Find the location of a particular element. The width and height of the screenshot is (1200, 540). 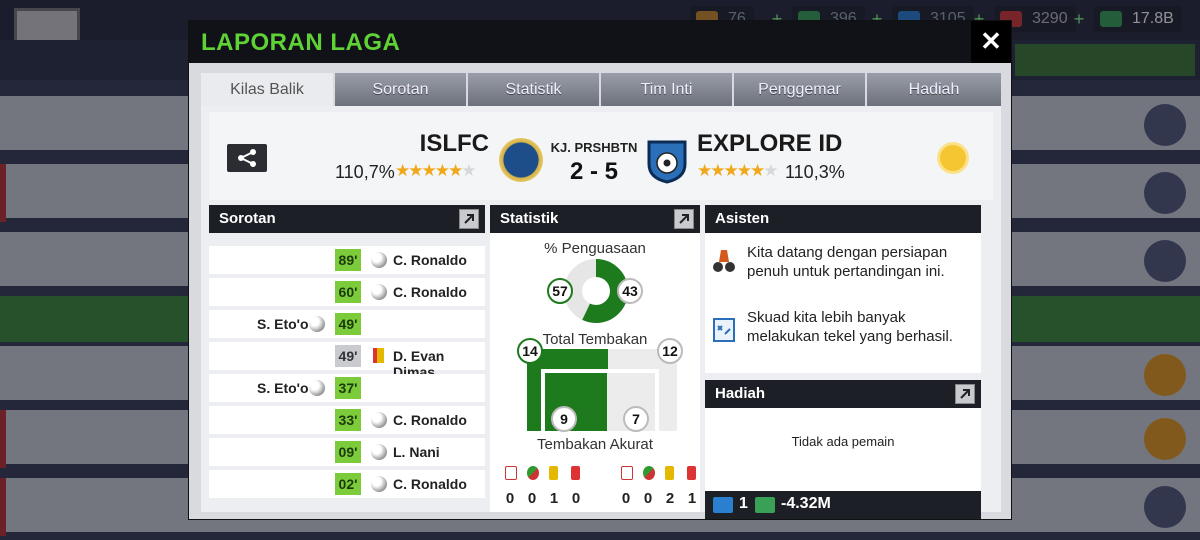

event-minute: 89' is located at coordinates (348, 260).